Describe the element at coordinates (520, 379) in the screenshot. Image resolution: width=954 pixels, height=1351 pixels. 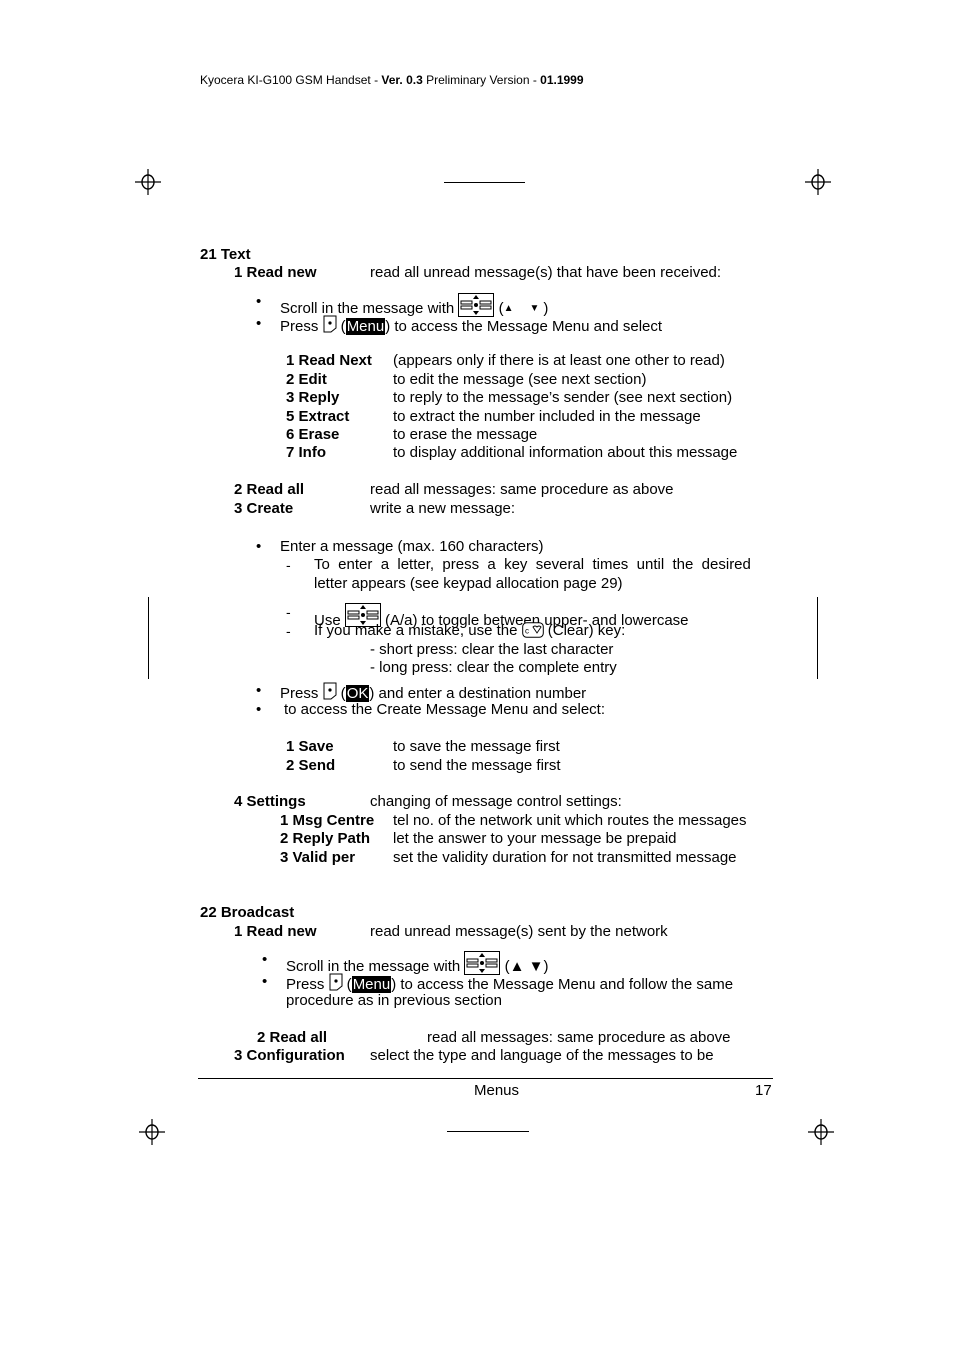
I see `submenu-desc: to edit the message (see next section)` at that location.